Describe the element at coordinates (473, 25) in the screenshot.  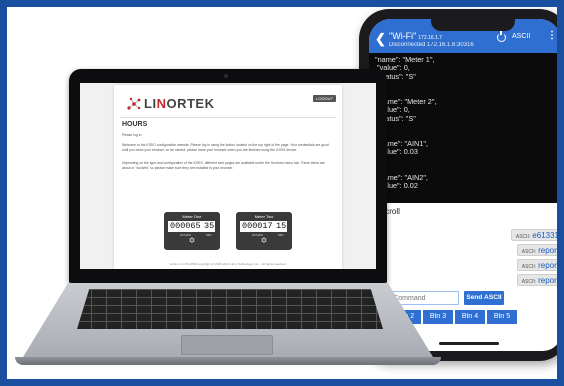
I see `phone-notch` at that location.